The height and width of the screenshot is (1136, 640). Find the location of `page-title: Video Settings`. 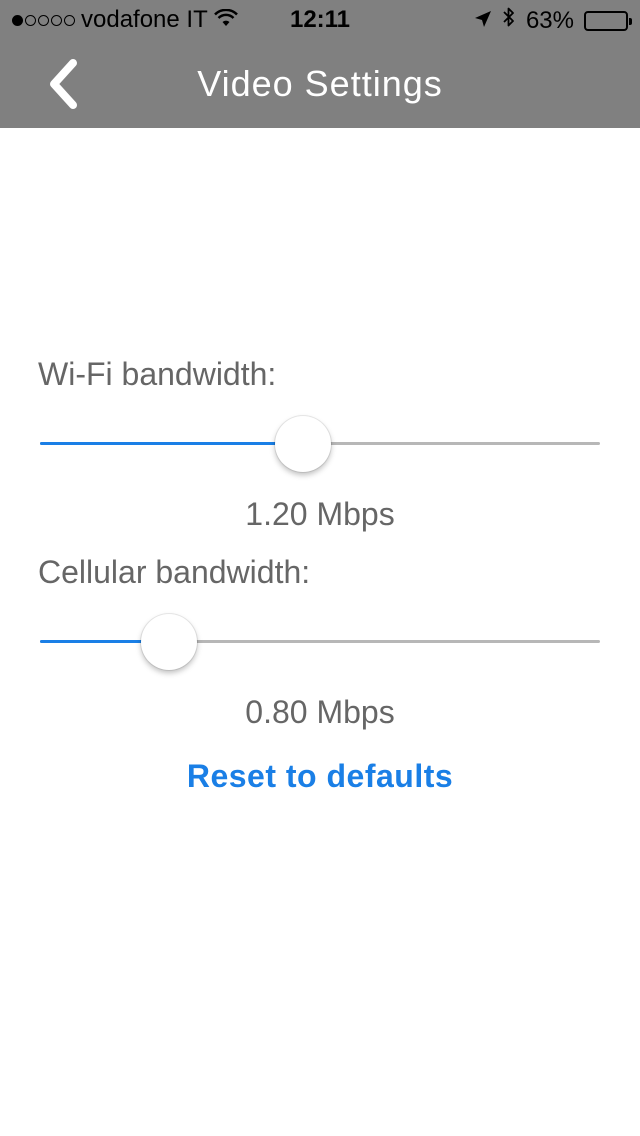

page-title: Video Settings is located at coordinates (320, 83).